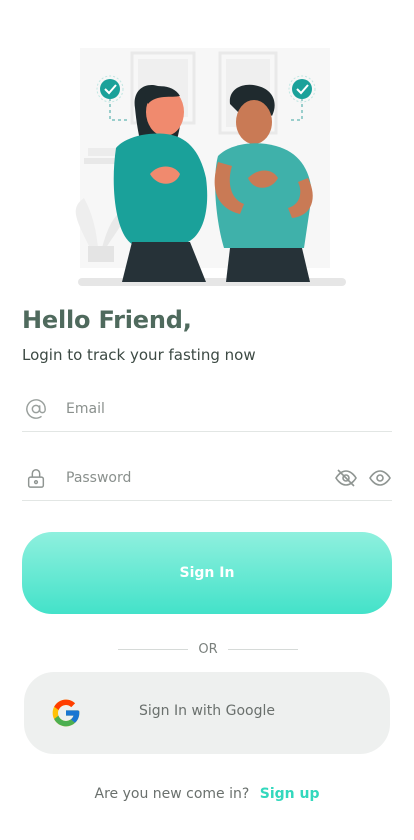 The width and height of the screenshot is (414, 840). I want to click on password-field, so click(207, 478).